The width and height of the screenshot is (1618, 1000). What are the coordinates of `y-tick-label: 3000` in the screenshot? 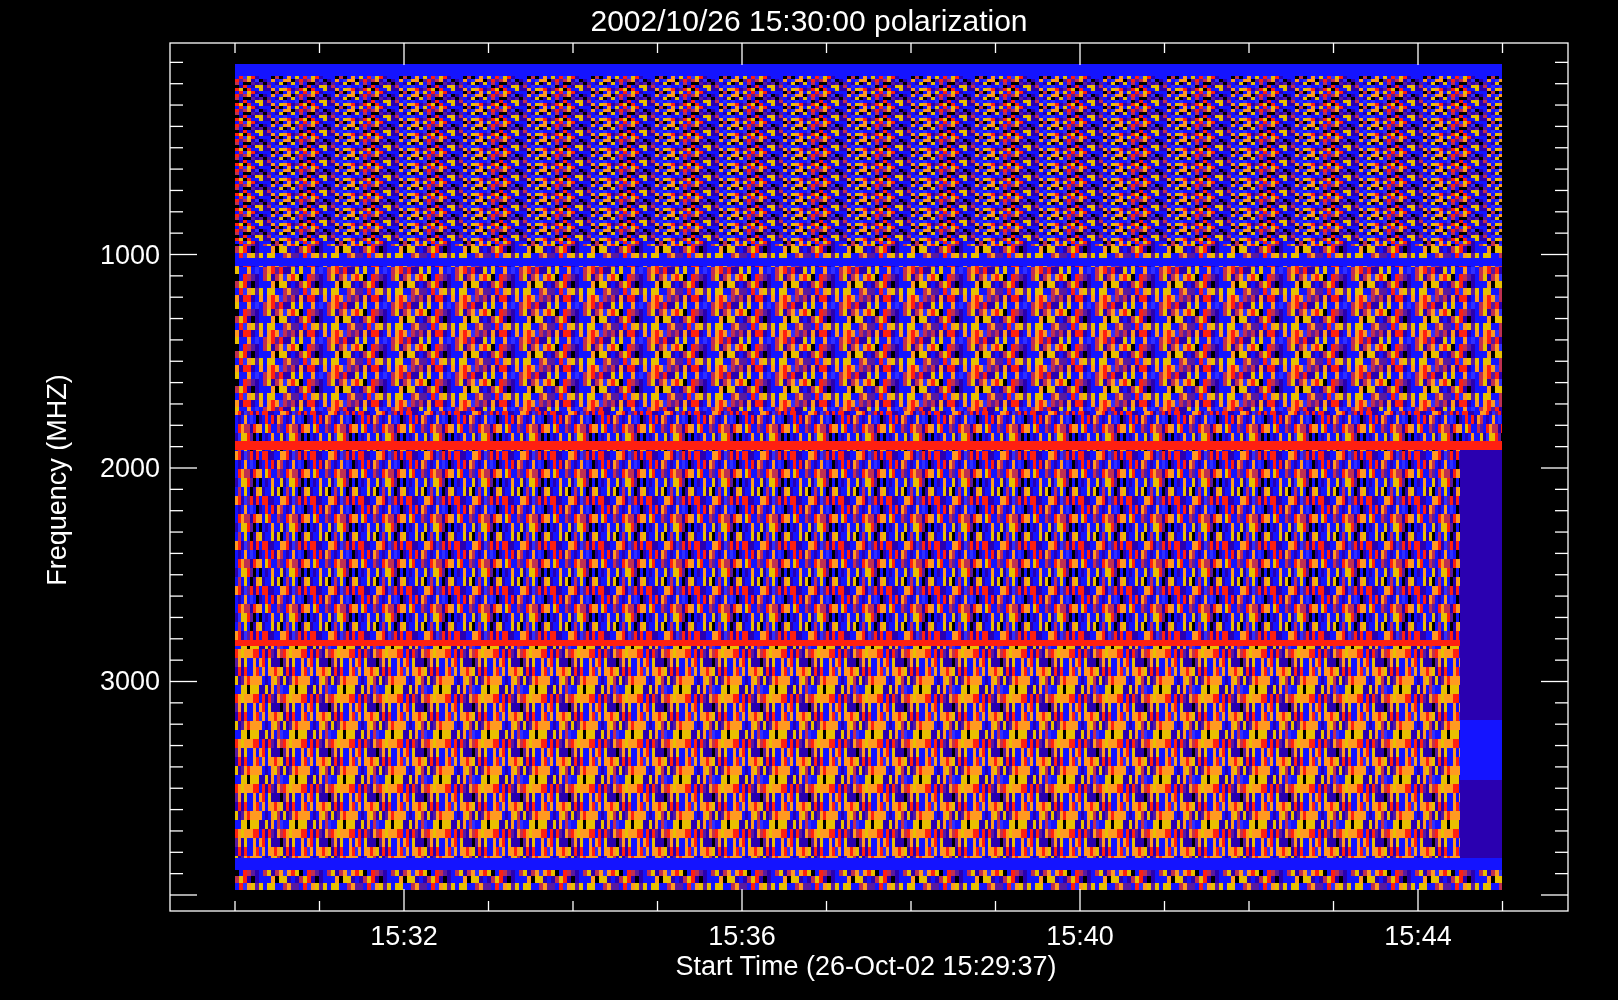 It's located at (129, 681).